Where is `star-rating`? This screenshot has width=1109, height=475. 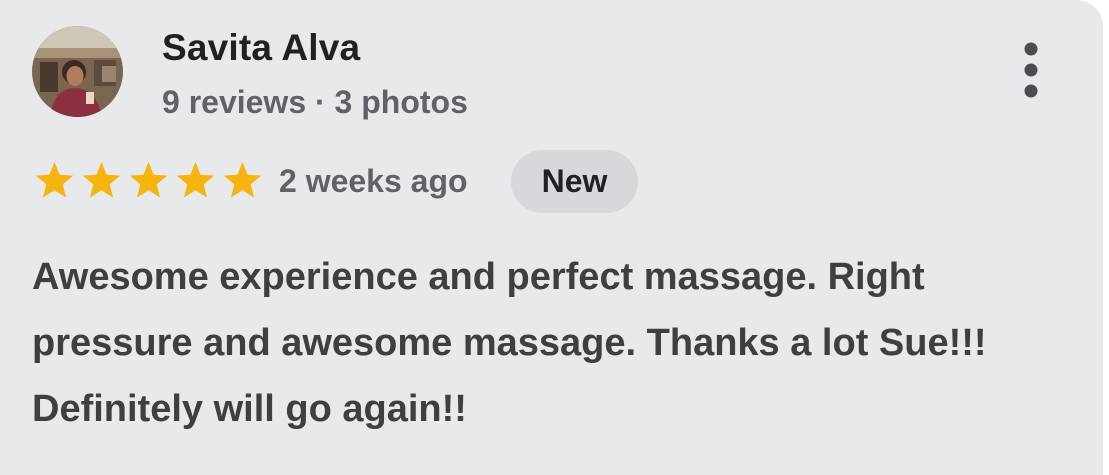 star-rating is located at coordinates (148, 180).